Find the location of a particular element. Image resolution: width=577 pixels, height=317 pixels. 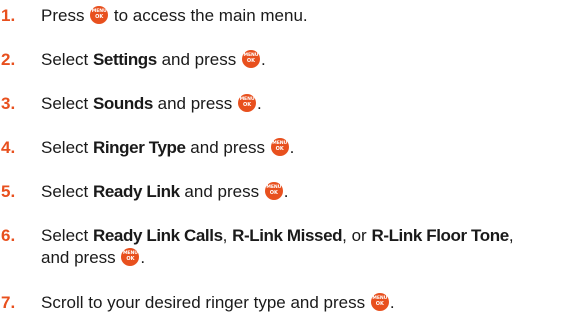

menu-option-ready-link-calls: Ready Link Calls is located at coordinates (157, 235).